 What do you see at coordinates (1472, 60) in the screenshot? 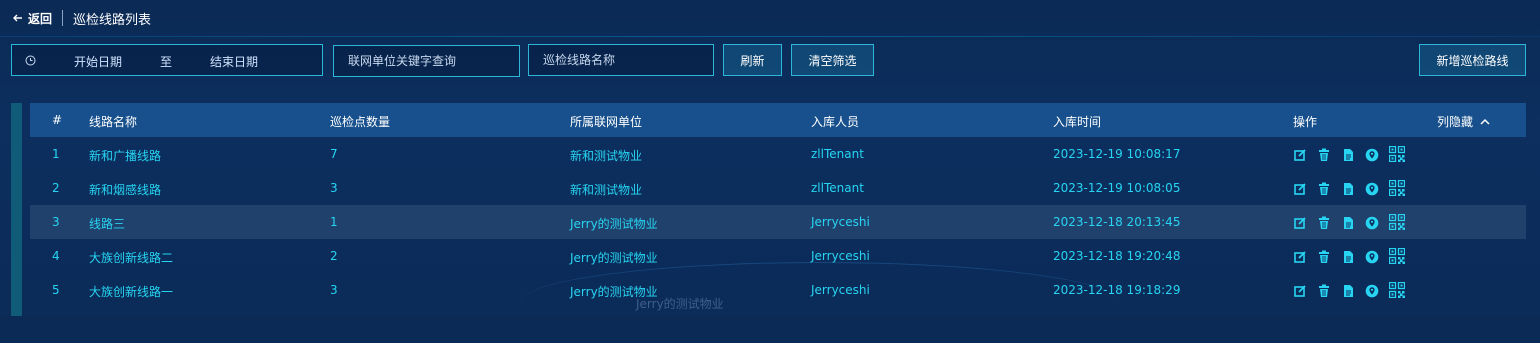
I see `add-route-button: 新增巡检路线` at bounding box center [1472, 60].